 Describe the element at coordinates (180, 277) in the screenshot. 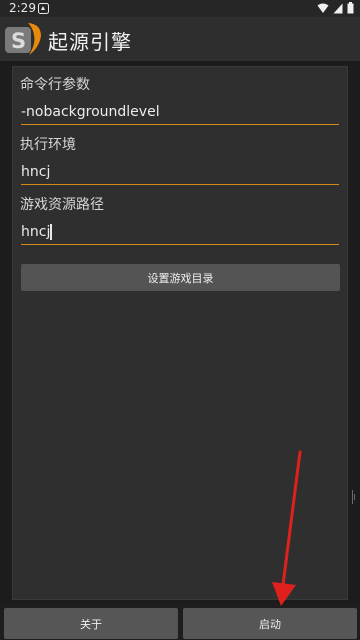

I see `set-game-dir-button: 设置游戏目录` at that location.